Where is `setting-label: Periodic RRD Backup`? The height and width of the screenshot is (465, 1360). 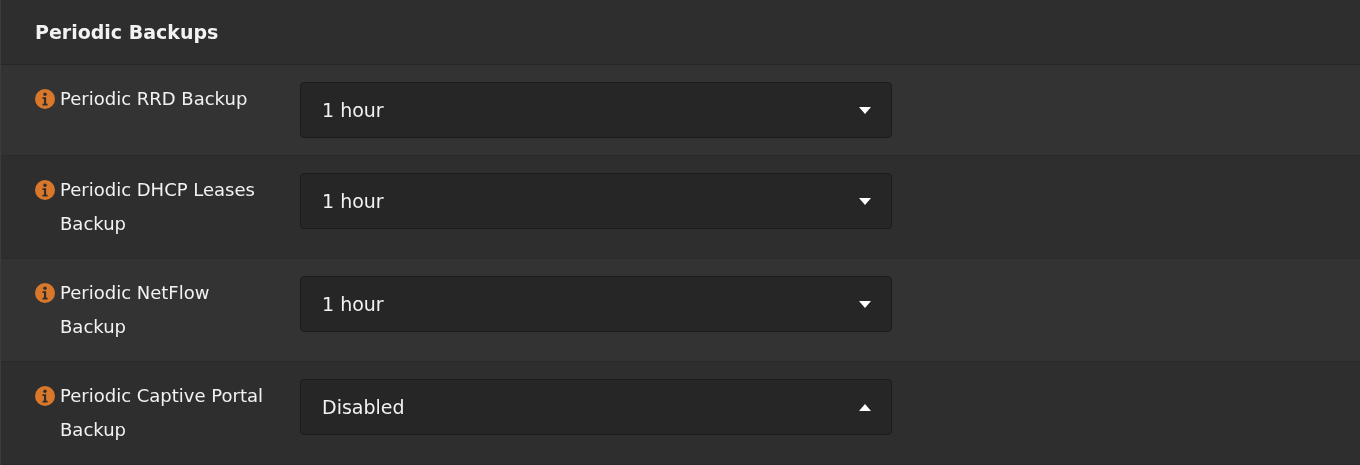
setting-label: Periodic RRD Backup is located at coordinates (154, 99).